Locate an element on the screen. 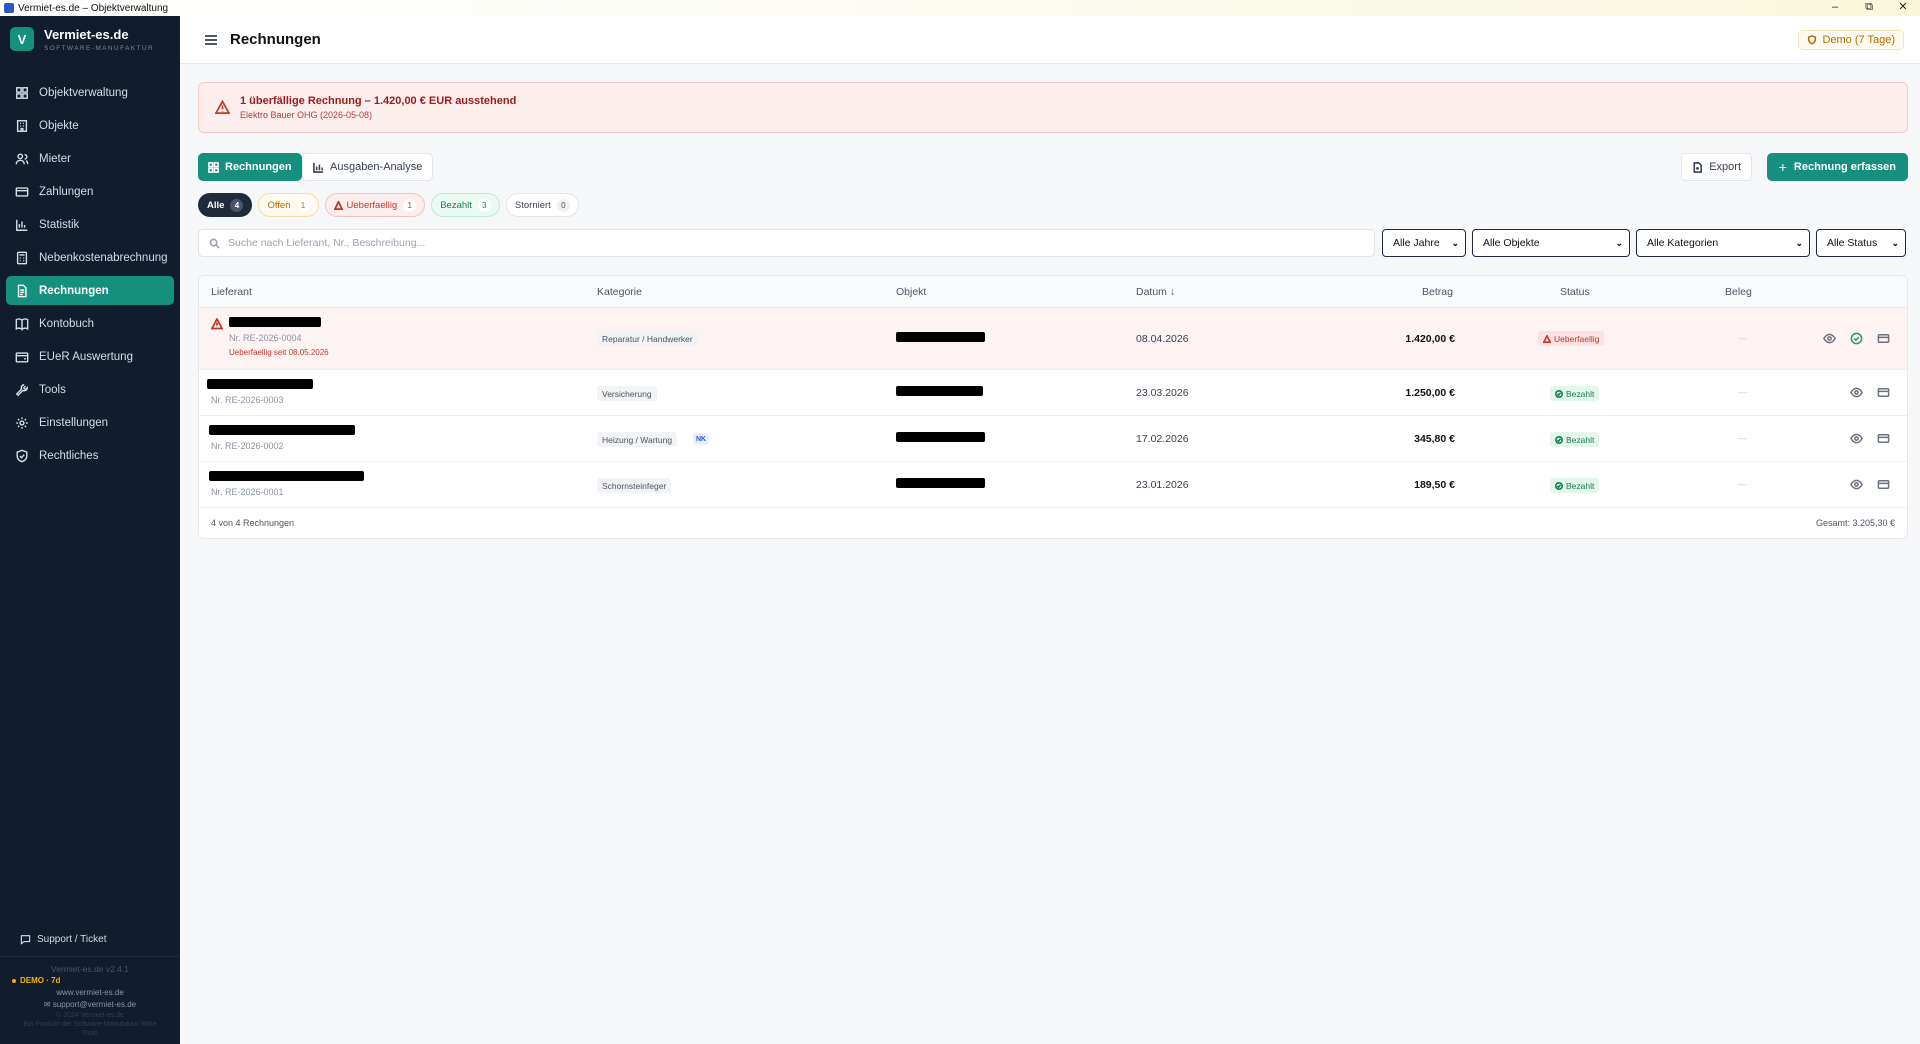  search-box is located at coordinates (786, 243).